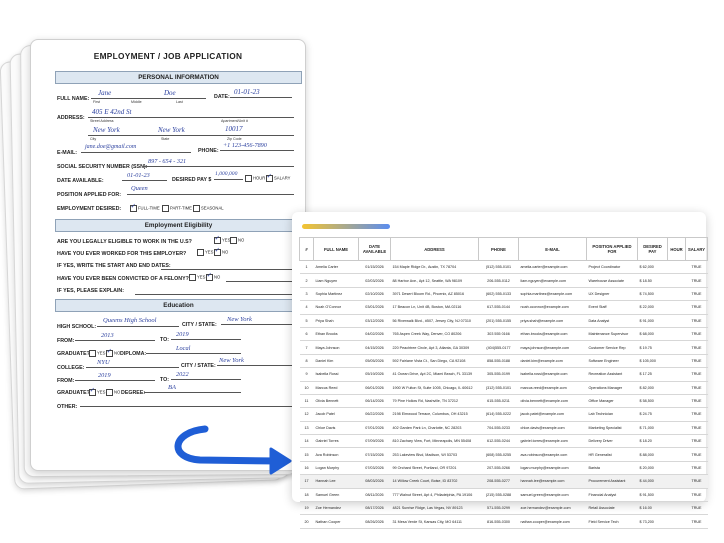 This screenshot has width=724, height=543. I want to click on table-cell: olivia.bennett@example.com, so click(552, 401).